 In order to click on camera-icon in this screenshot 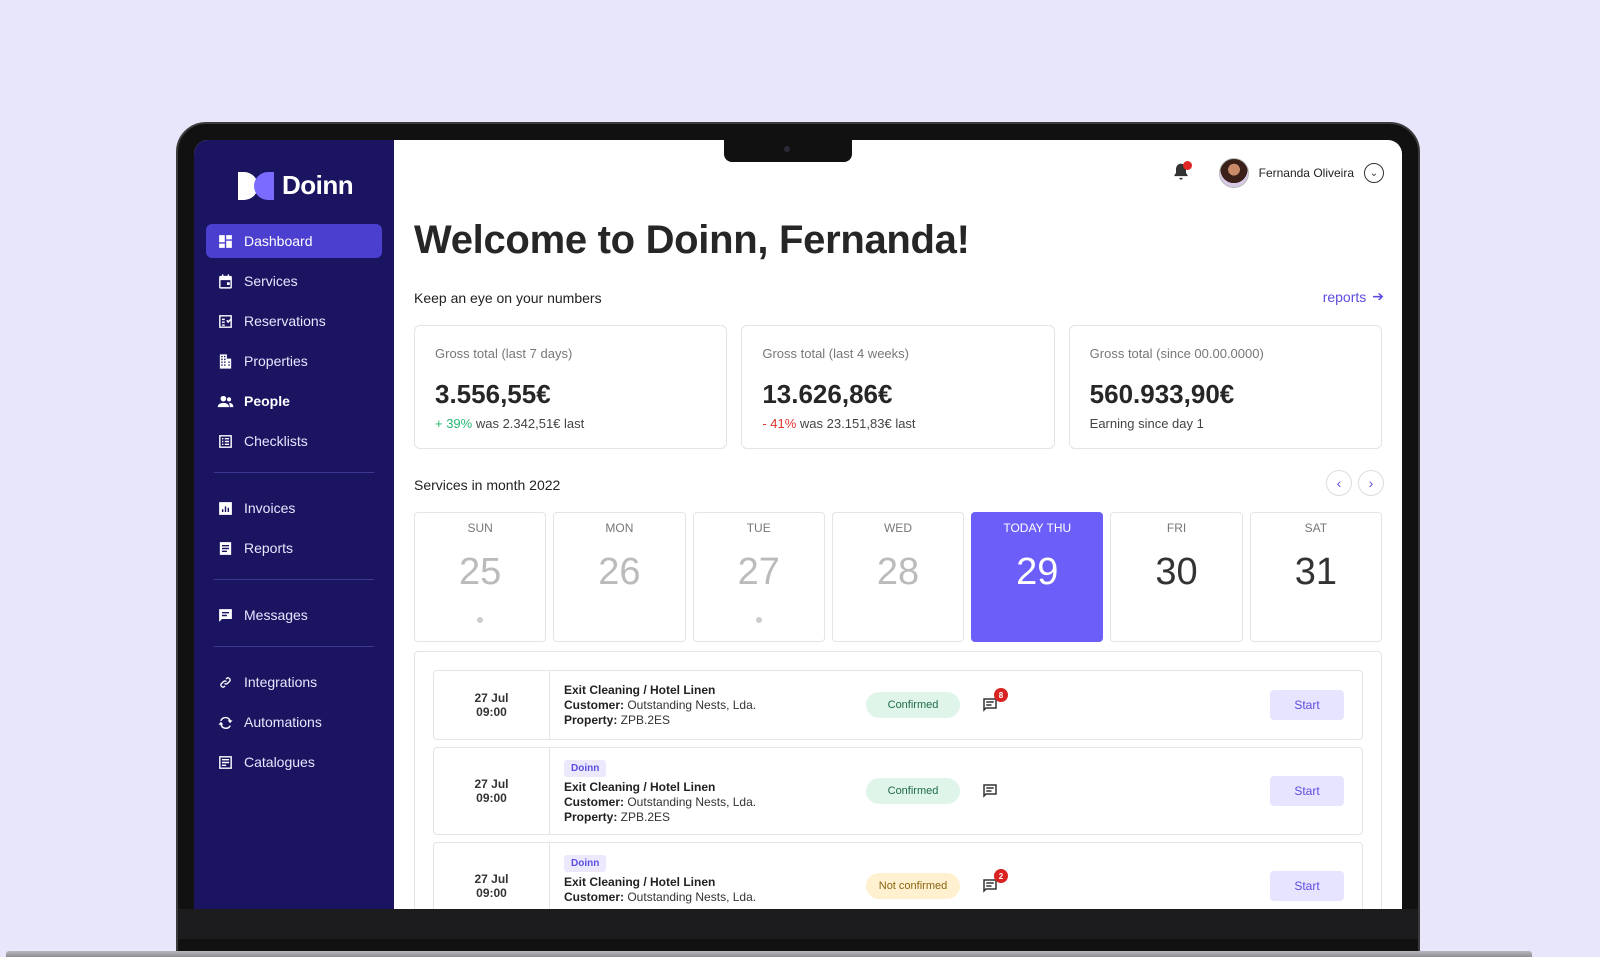, I will do `click(787, 149)`.